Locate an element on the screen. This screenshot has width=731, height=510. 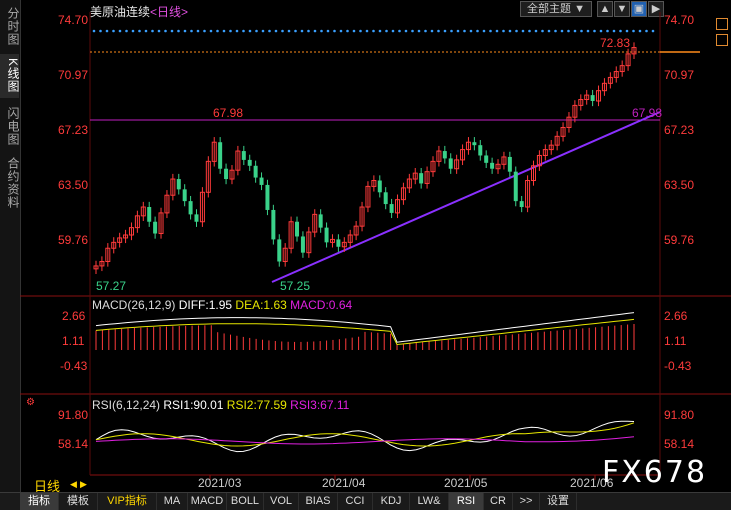
watermark-logo: FX678 is located at coordinates (655, 472).